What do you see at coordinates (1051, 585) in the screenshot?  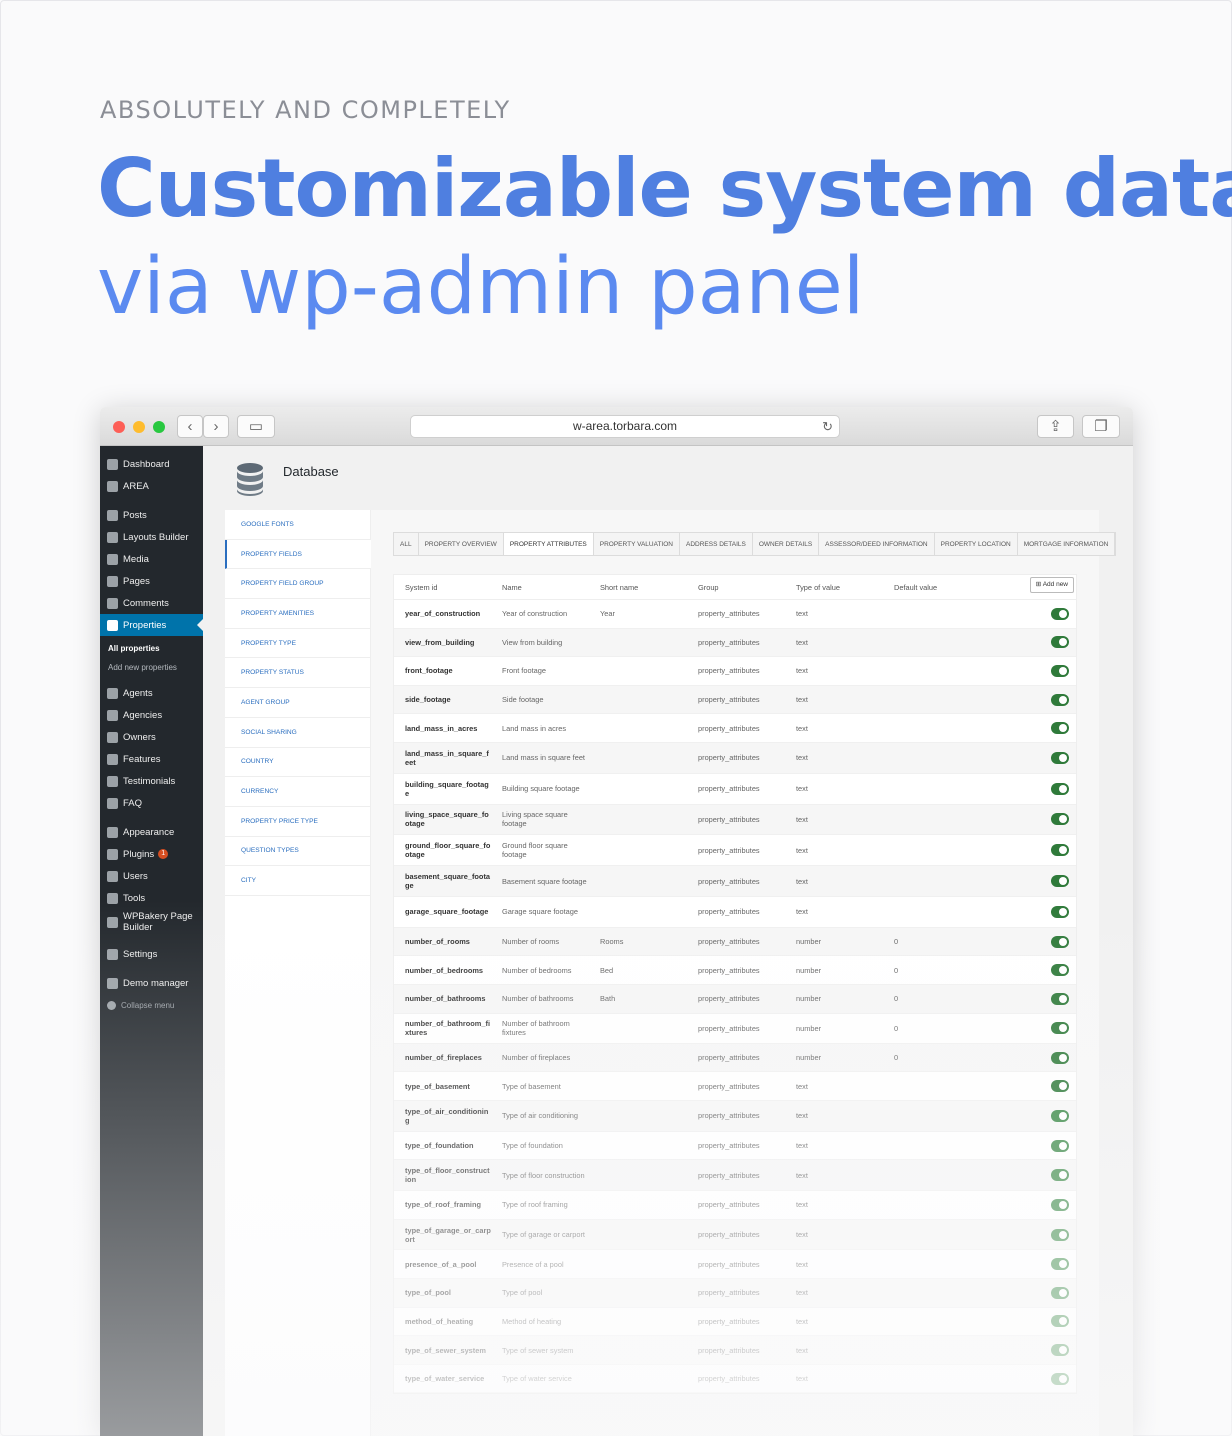 I see `add-new-button: ⊞ Add new` at bounding box center [1051, 585].